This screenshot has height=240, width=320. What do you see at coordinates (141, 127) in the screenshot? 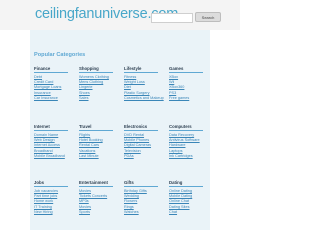
I see `category-title: Electronics` at bounding box center [141, 127].